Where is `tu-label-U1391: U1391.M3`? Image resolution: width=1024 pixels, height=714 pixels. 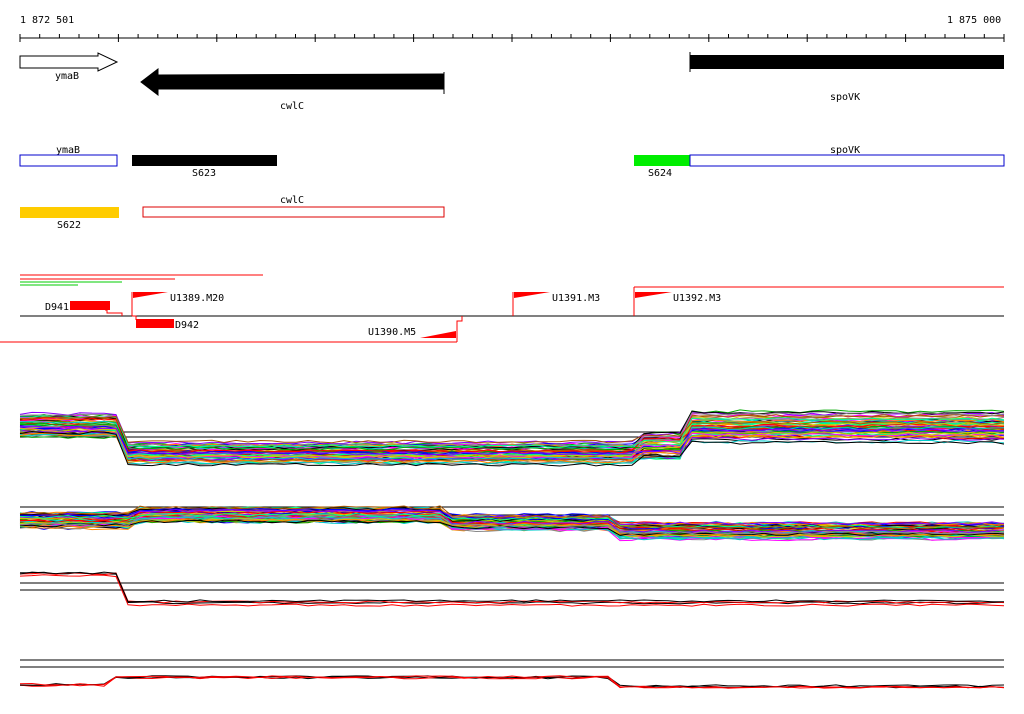
tu-label-U1391: U1391.M3 is located at coordinates (576, 298).